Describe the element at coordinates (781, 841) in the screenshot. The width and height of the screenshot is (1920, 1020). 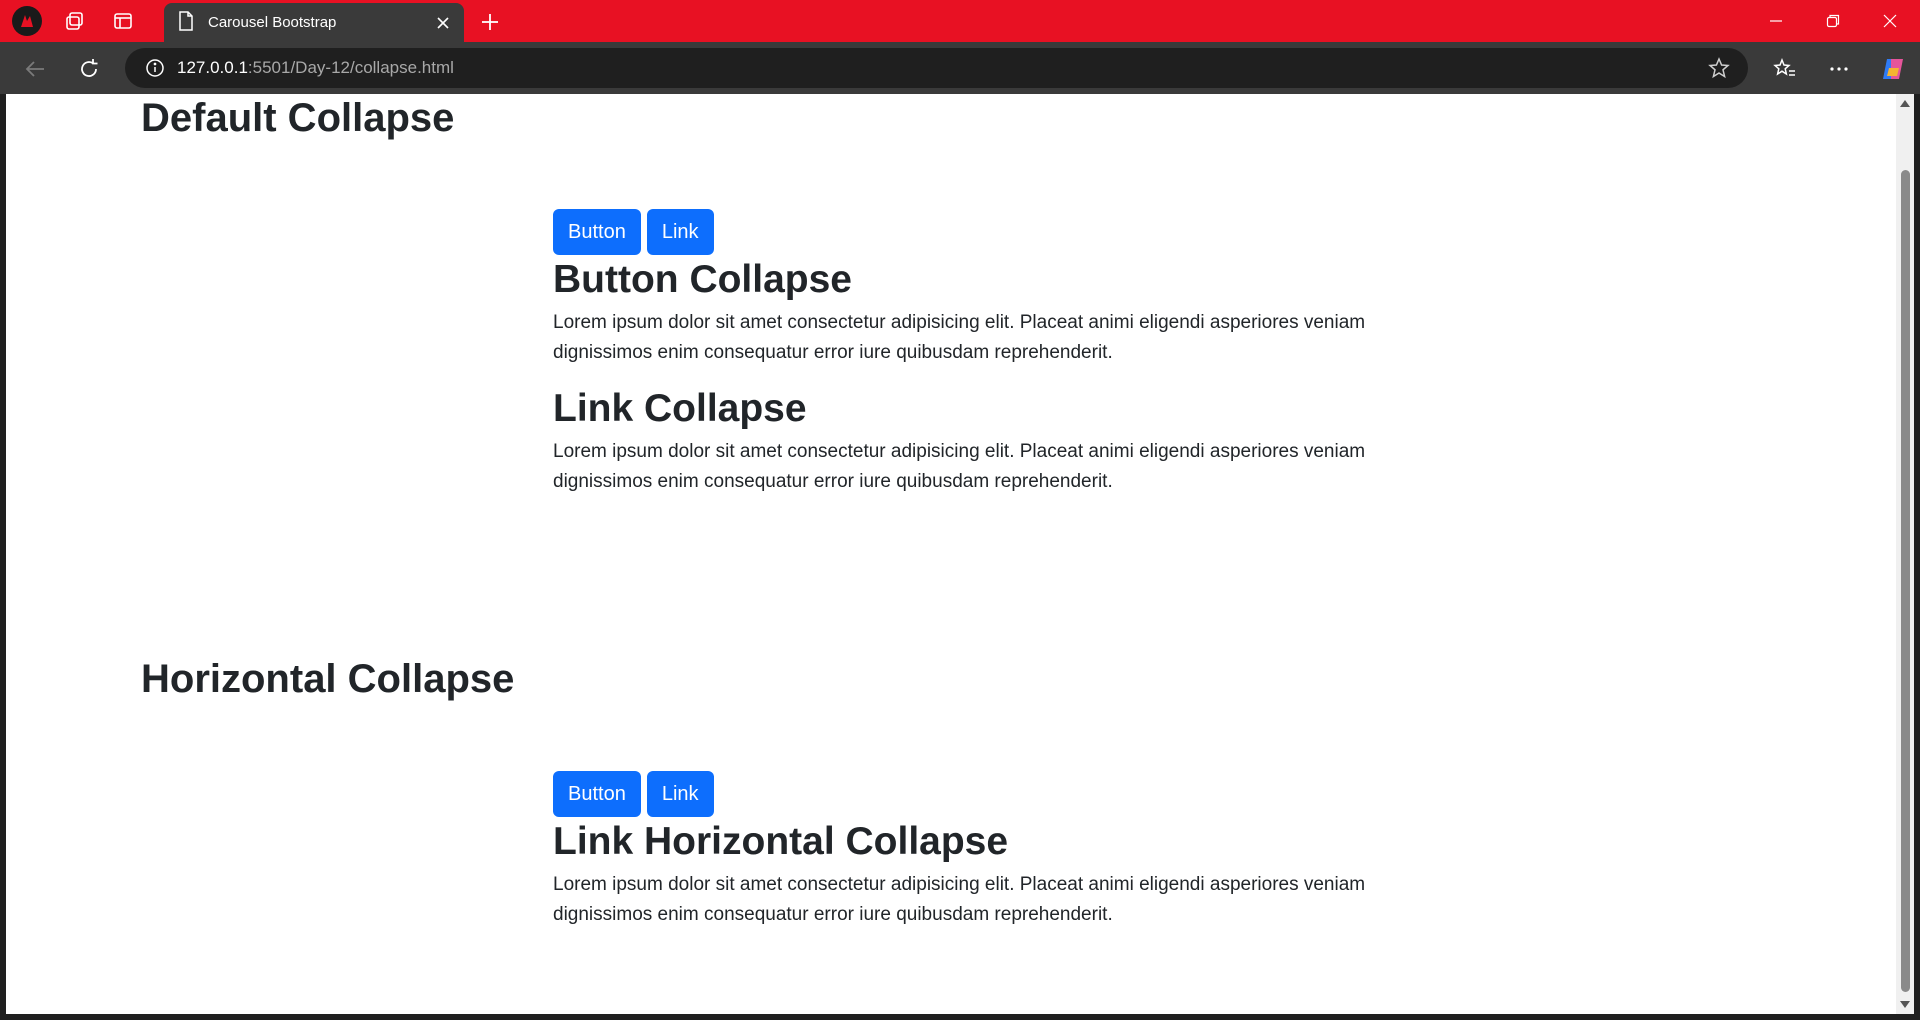
I see `link-horizontal-collapse-title: Link Horizontal Collapse` at that location.